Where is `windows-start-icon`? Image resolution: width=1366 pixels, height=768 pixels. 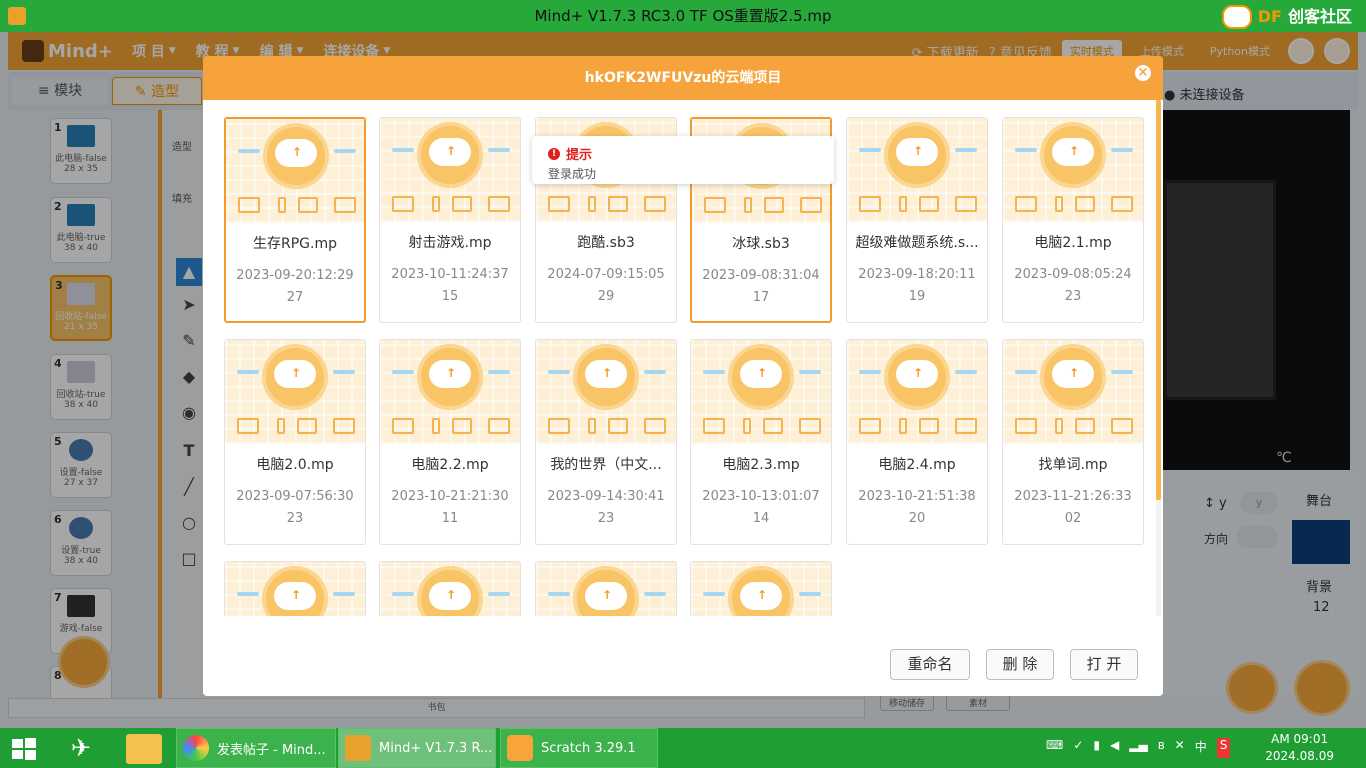 windows-start-icon is located at coordinates (24, 749).